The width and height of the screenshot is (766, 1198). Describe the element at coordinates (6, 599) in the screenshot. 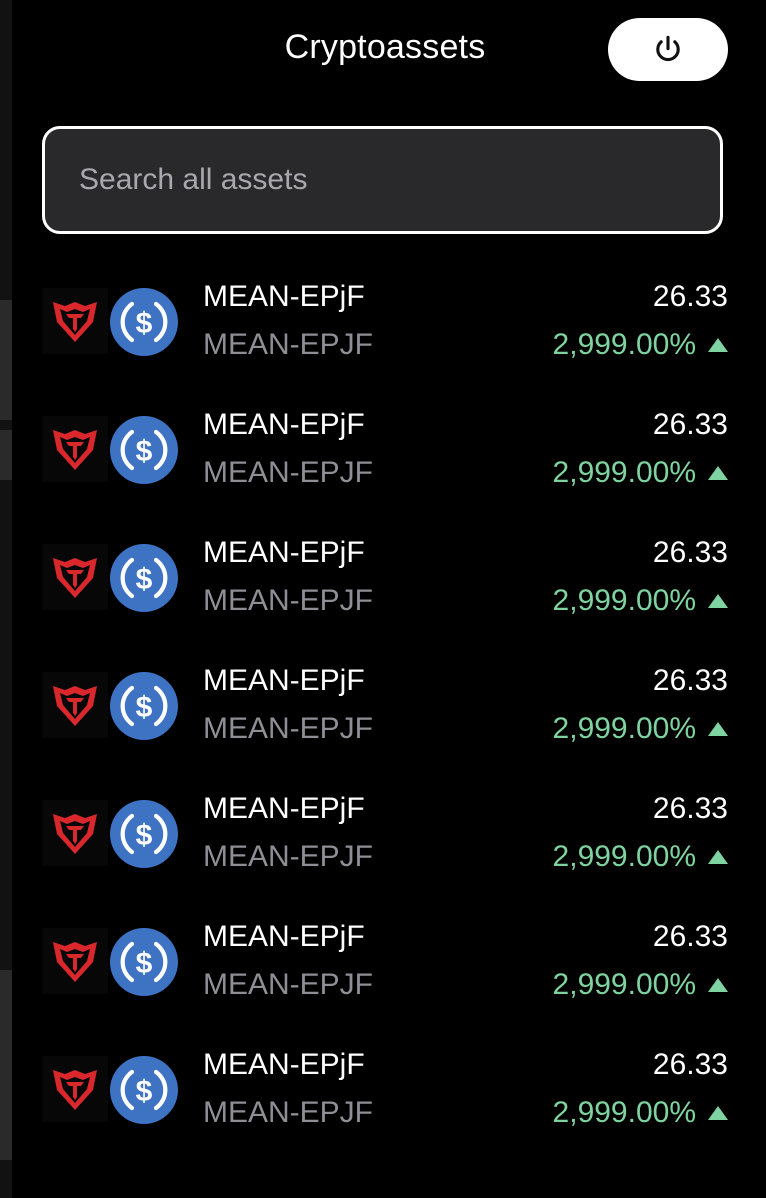

I see `background-edge` at that location.